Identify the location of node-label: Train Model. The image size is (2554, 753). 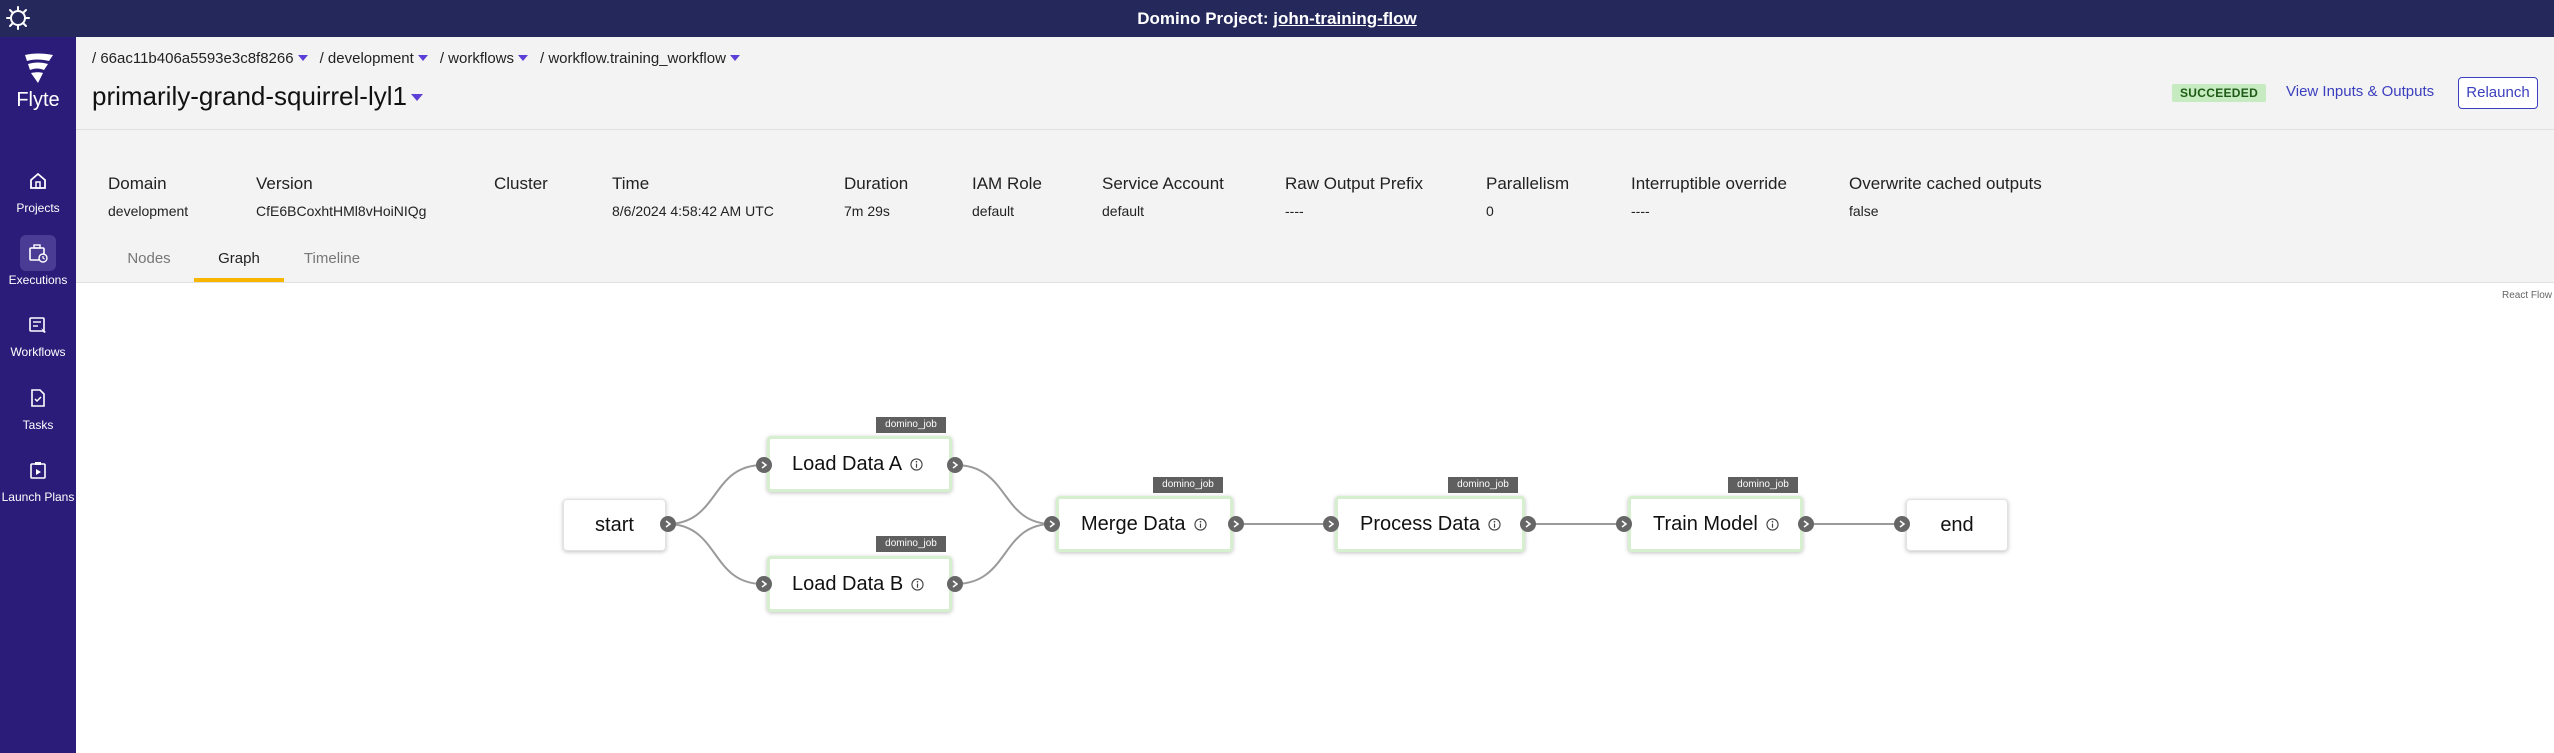
(1705, 523).